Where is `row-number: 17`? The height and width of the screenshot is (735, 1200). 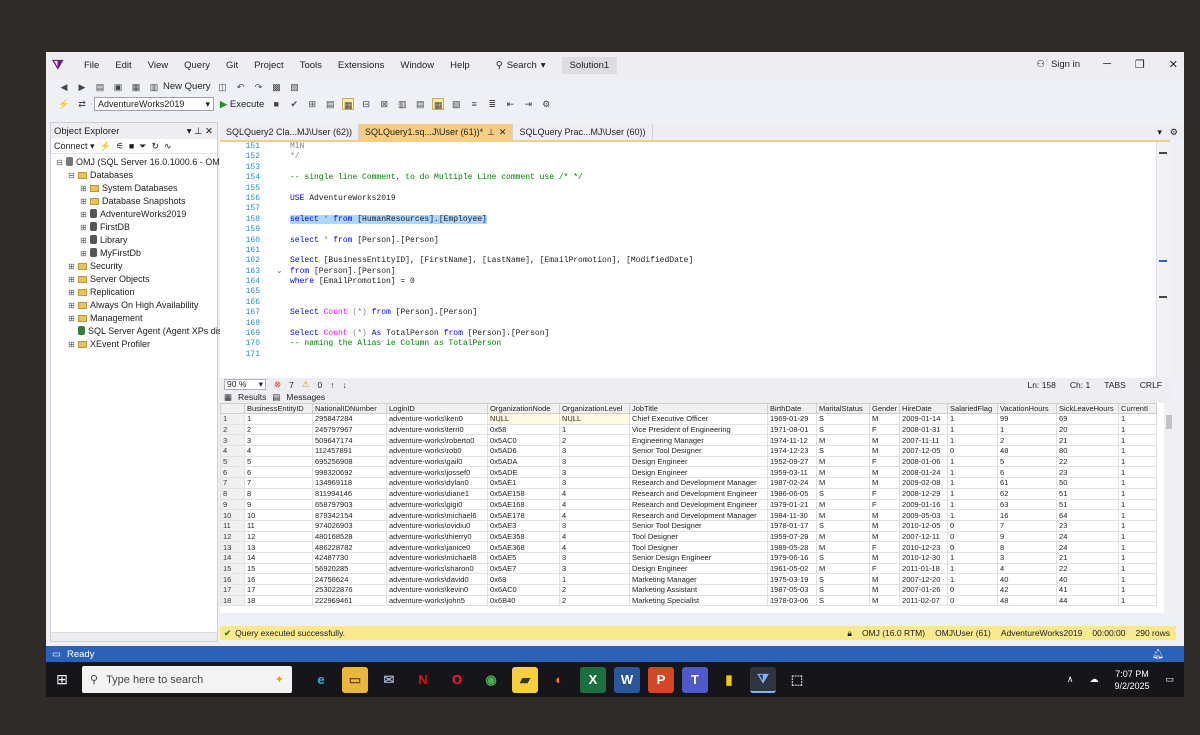
row-number: 17 is located at coordinates (232, 590).